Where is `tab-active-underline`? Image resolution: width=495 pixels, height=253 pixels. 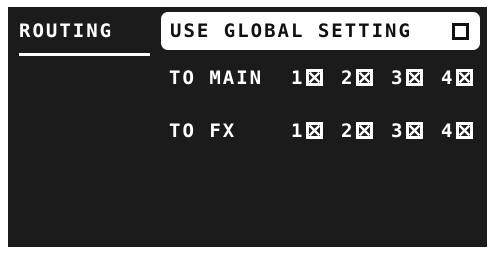 tab-active-underline is located at coordinates (84, 54).